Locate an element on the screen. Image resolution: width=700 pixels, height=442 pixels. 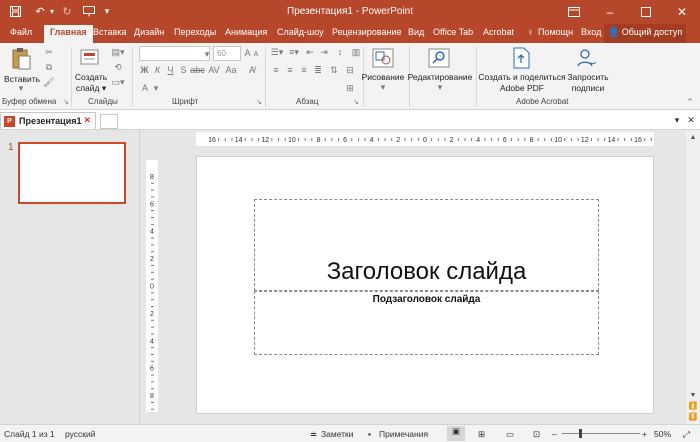
font-name-dropdown-icon: ▾ is located at coordinates (207, 54).